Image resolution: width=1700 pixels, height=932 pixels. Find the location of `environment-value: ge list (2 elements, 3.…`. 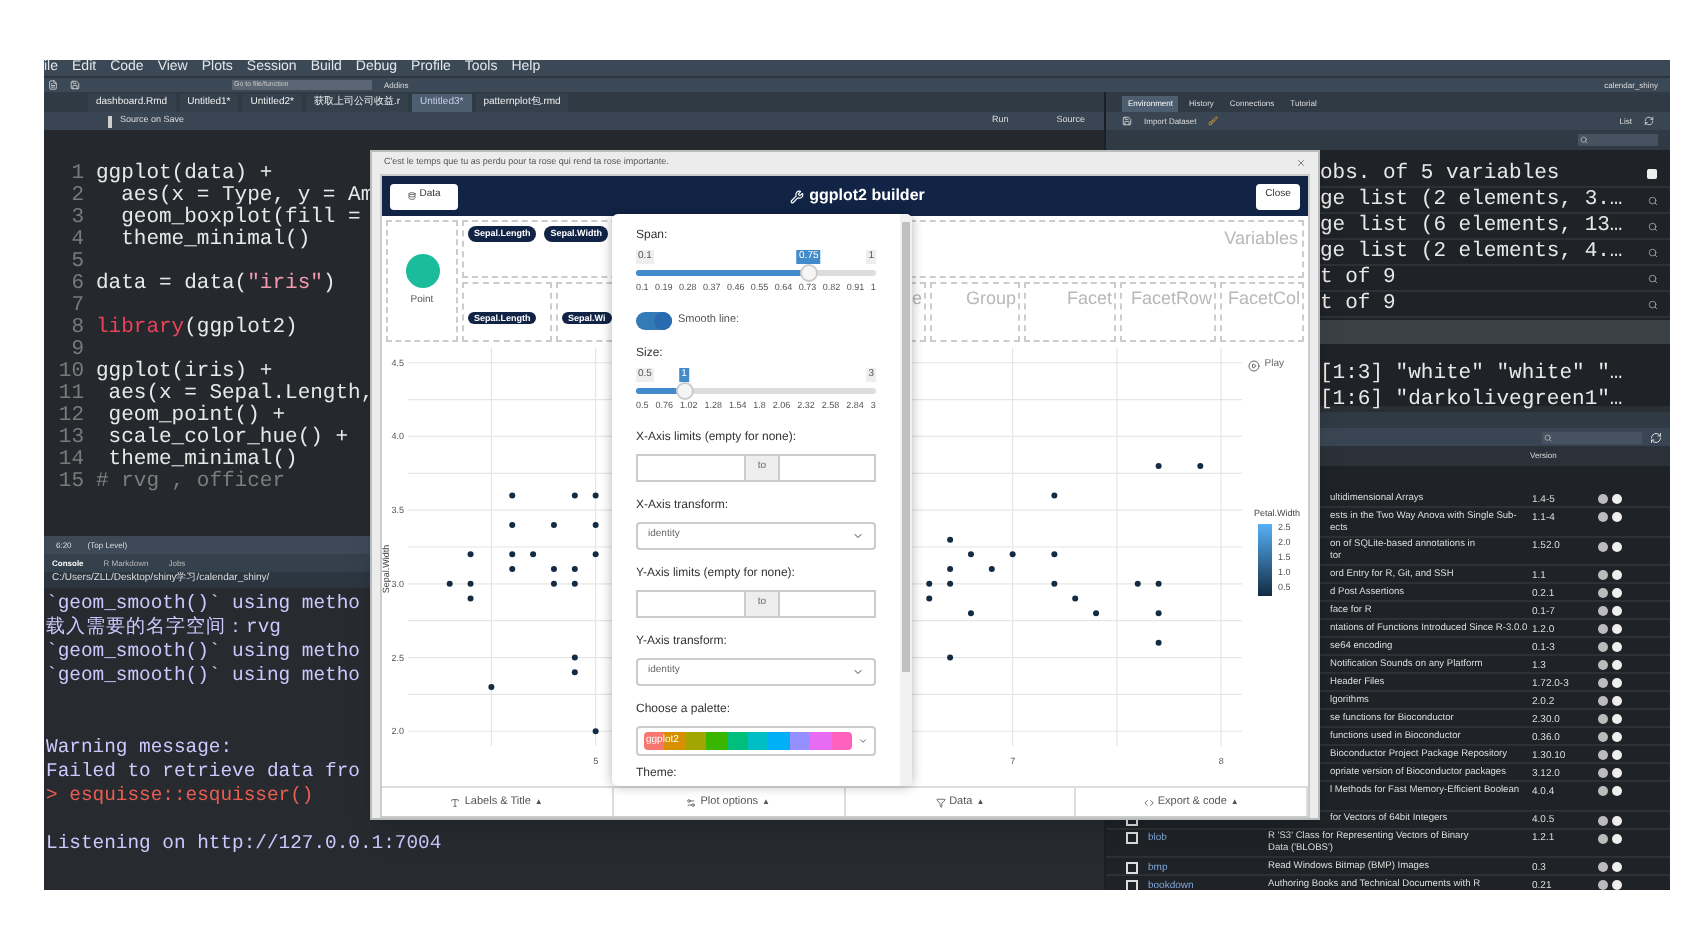

environment-value: ge list (2 elements, 3.… is located at coordinates (1471, 200).